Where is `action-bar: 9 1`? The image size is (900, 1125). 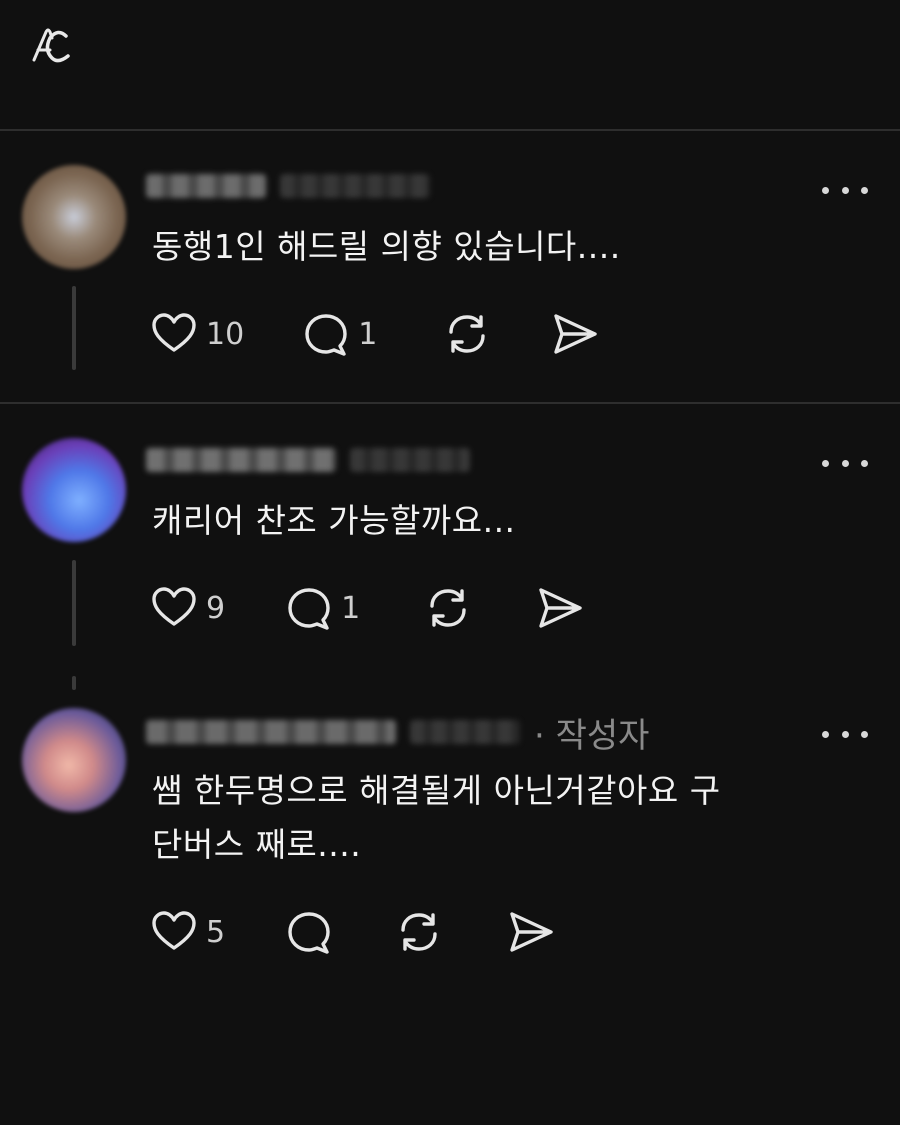
action-bar: 9 1 is located at coordinates (367, 608).